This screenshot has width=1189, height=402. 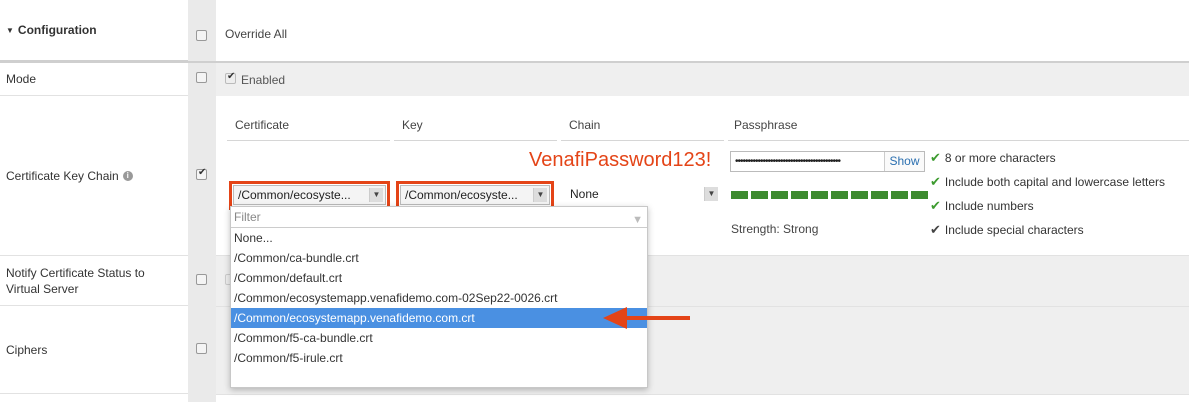 I want to click on filter-funnel-icon: ▼, so click(x=637, y=220).